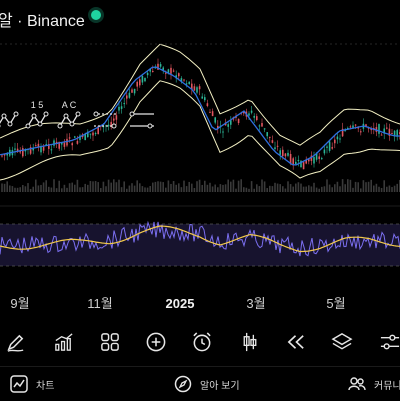 This screenshot has width=400, height=401. Describe the element at coordinates (69, 105) in the screenshot. I see `tool-label: A C` at that location.